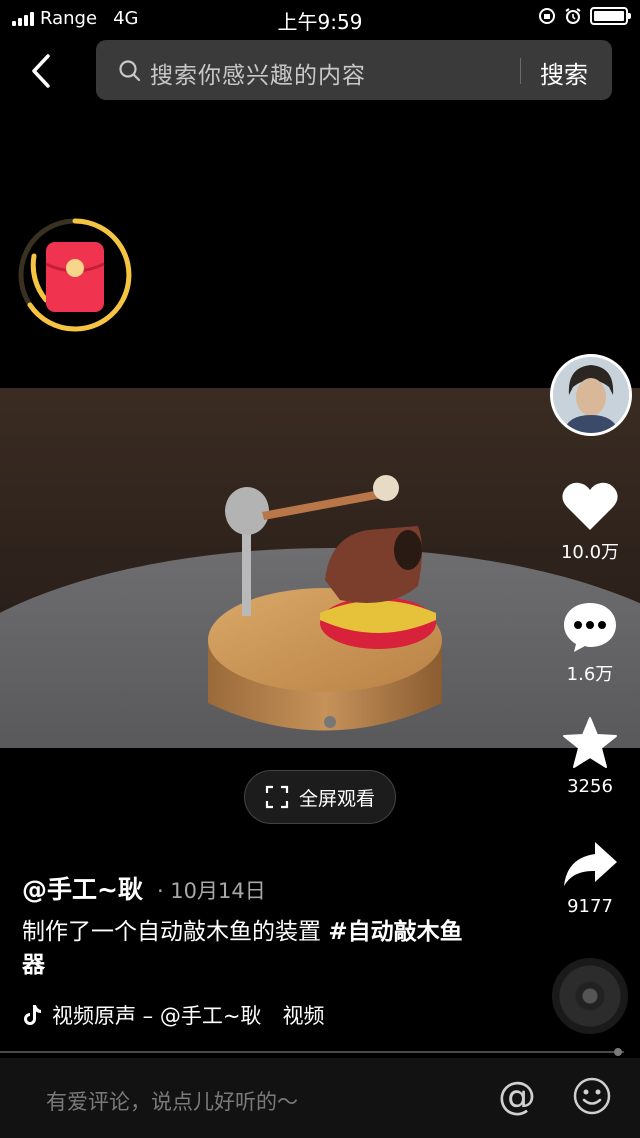 This screenshot has width=640, height=1138. Describe the element at coordinates (130, 71) in the screenshot. I see `search-icon` at that location.